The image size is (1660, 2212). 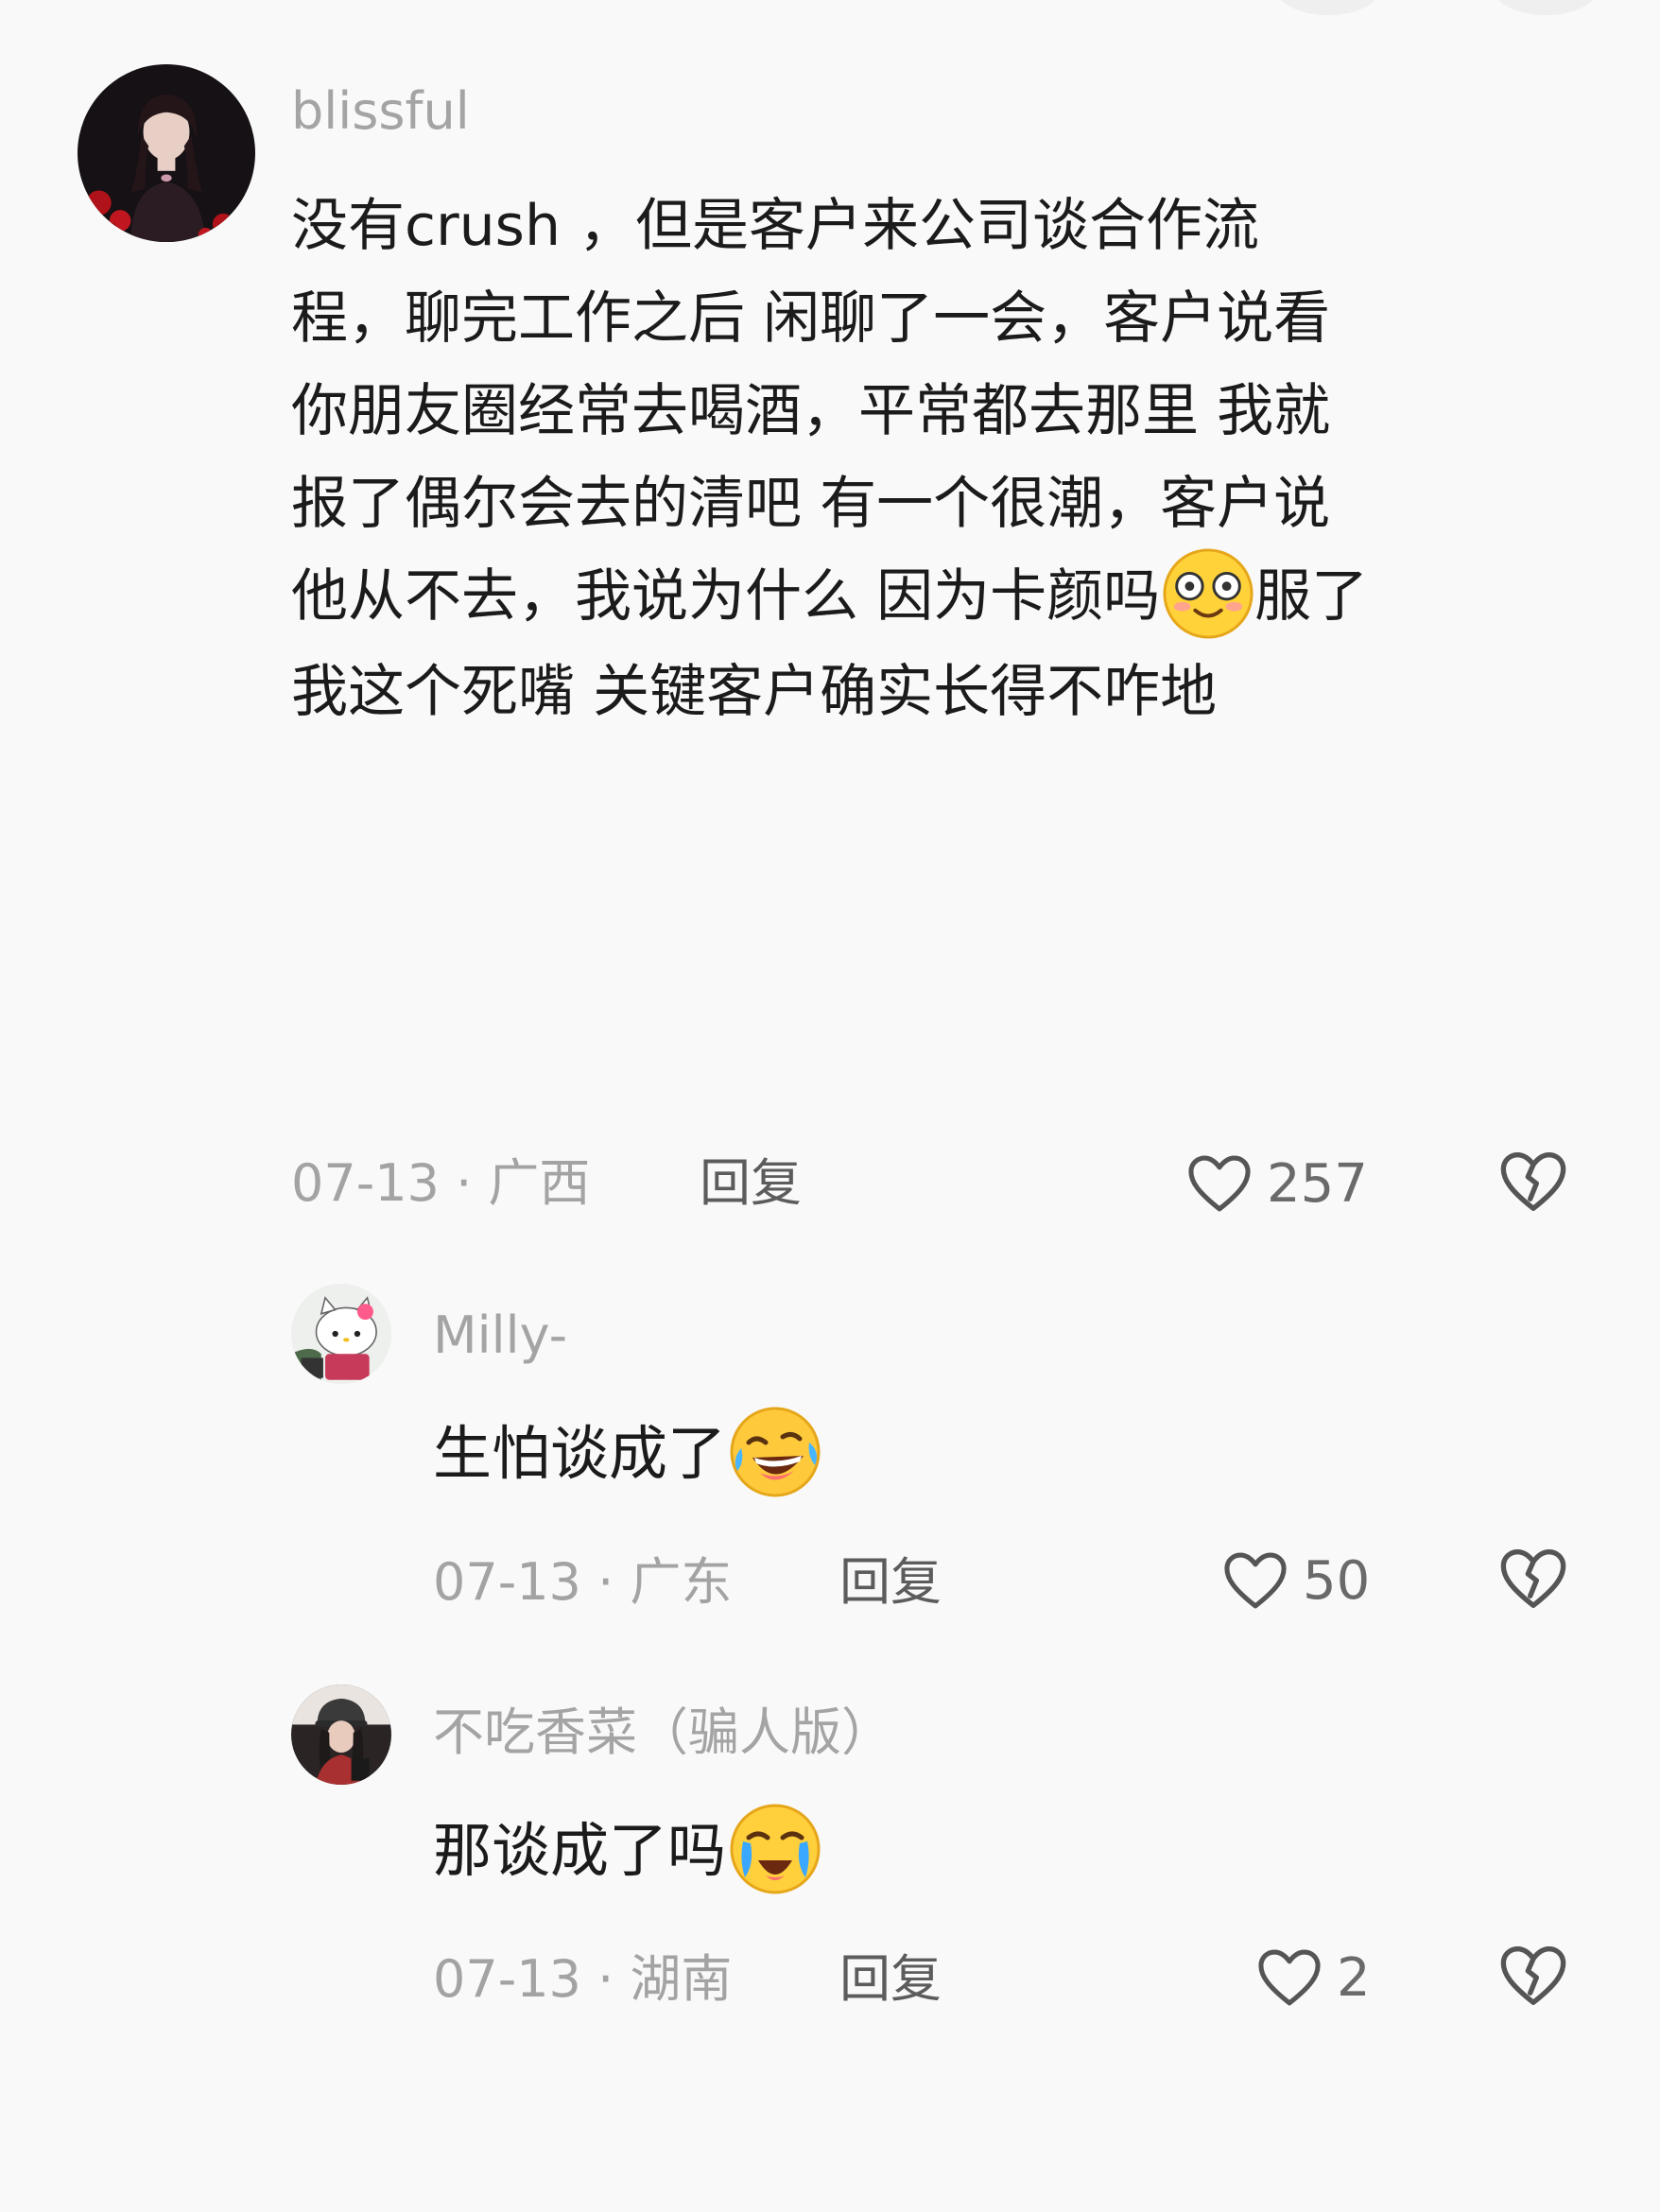 I want to click on comment-body-line-text: 服了, so click(x=1312, y=596).